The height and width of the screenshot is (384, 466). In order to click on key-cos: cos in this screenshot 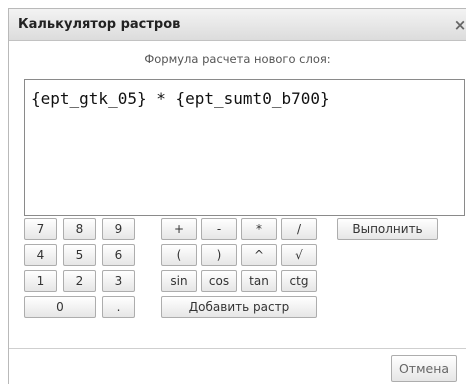, I will do `click(219, 281)`.